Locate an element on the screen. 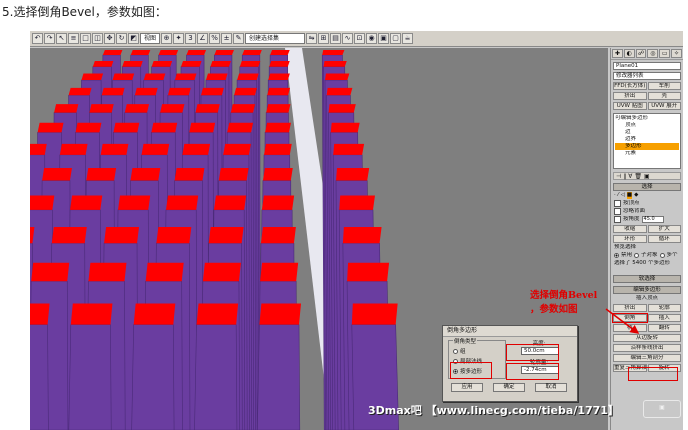  caption-text: 5.选择倒角Bevel，参数如图： is located at coordinates (84, 12).